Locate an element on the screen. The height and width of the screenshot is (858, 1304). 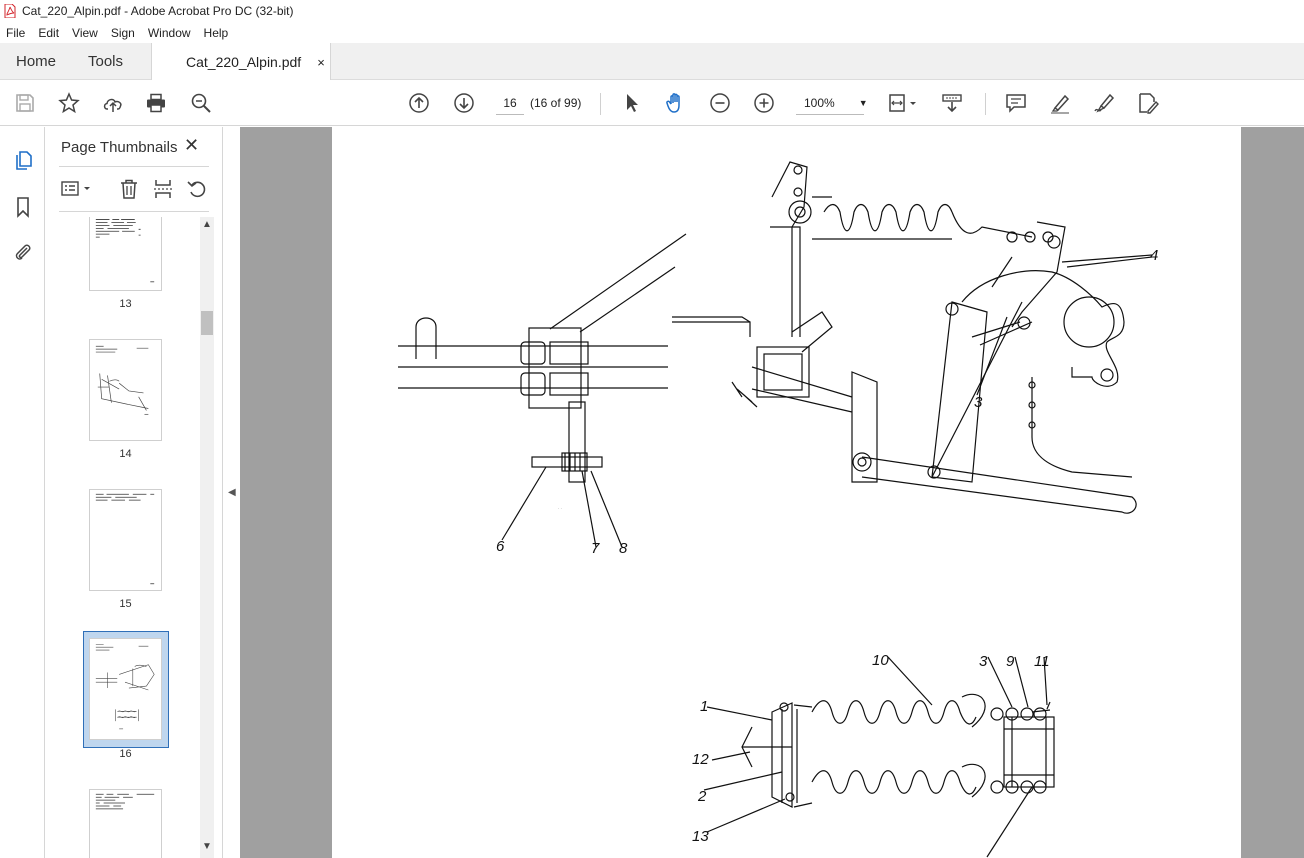
page-fit-button is located at coordinates (903, 103).